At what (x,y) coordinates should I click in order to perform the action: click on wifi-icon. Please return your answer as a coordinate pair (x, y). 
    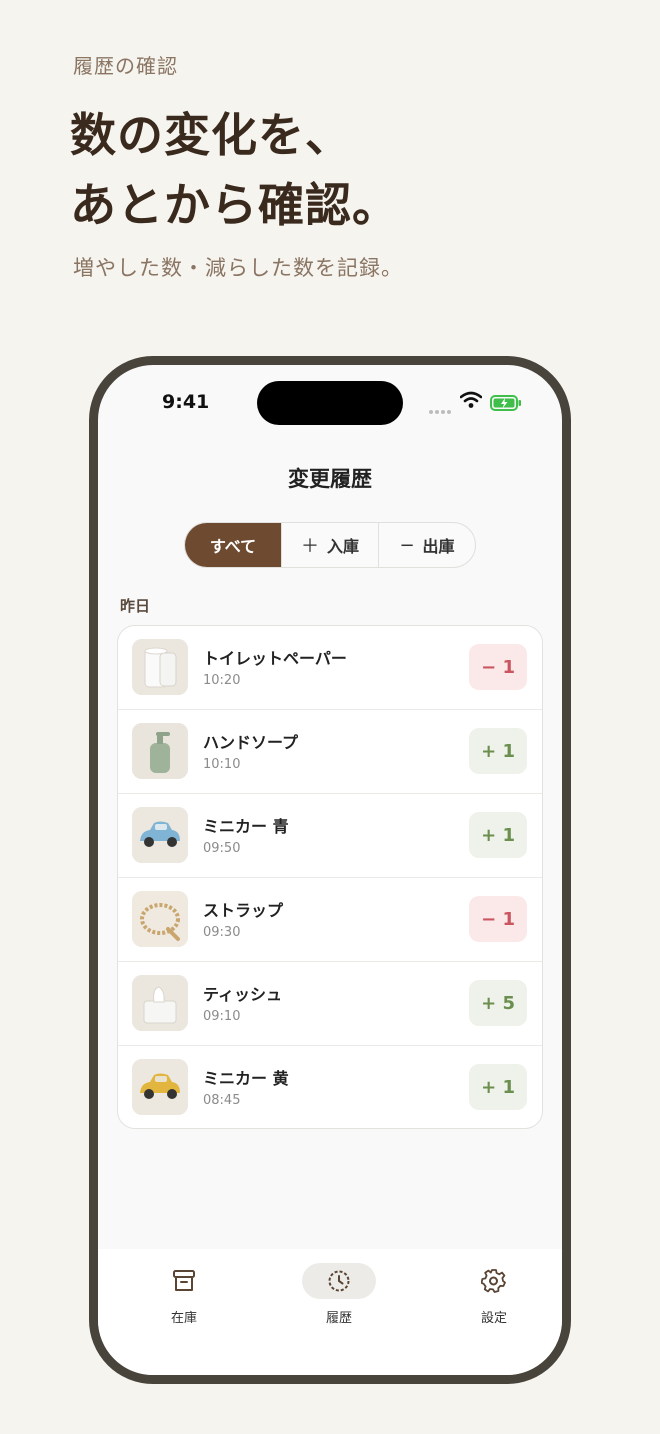
    Looking at the image, I should click on (471, 399).